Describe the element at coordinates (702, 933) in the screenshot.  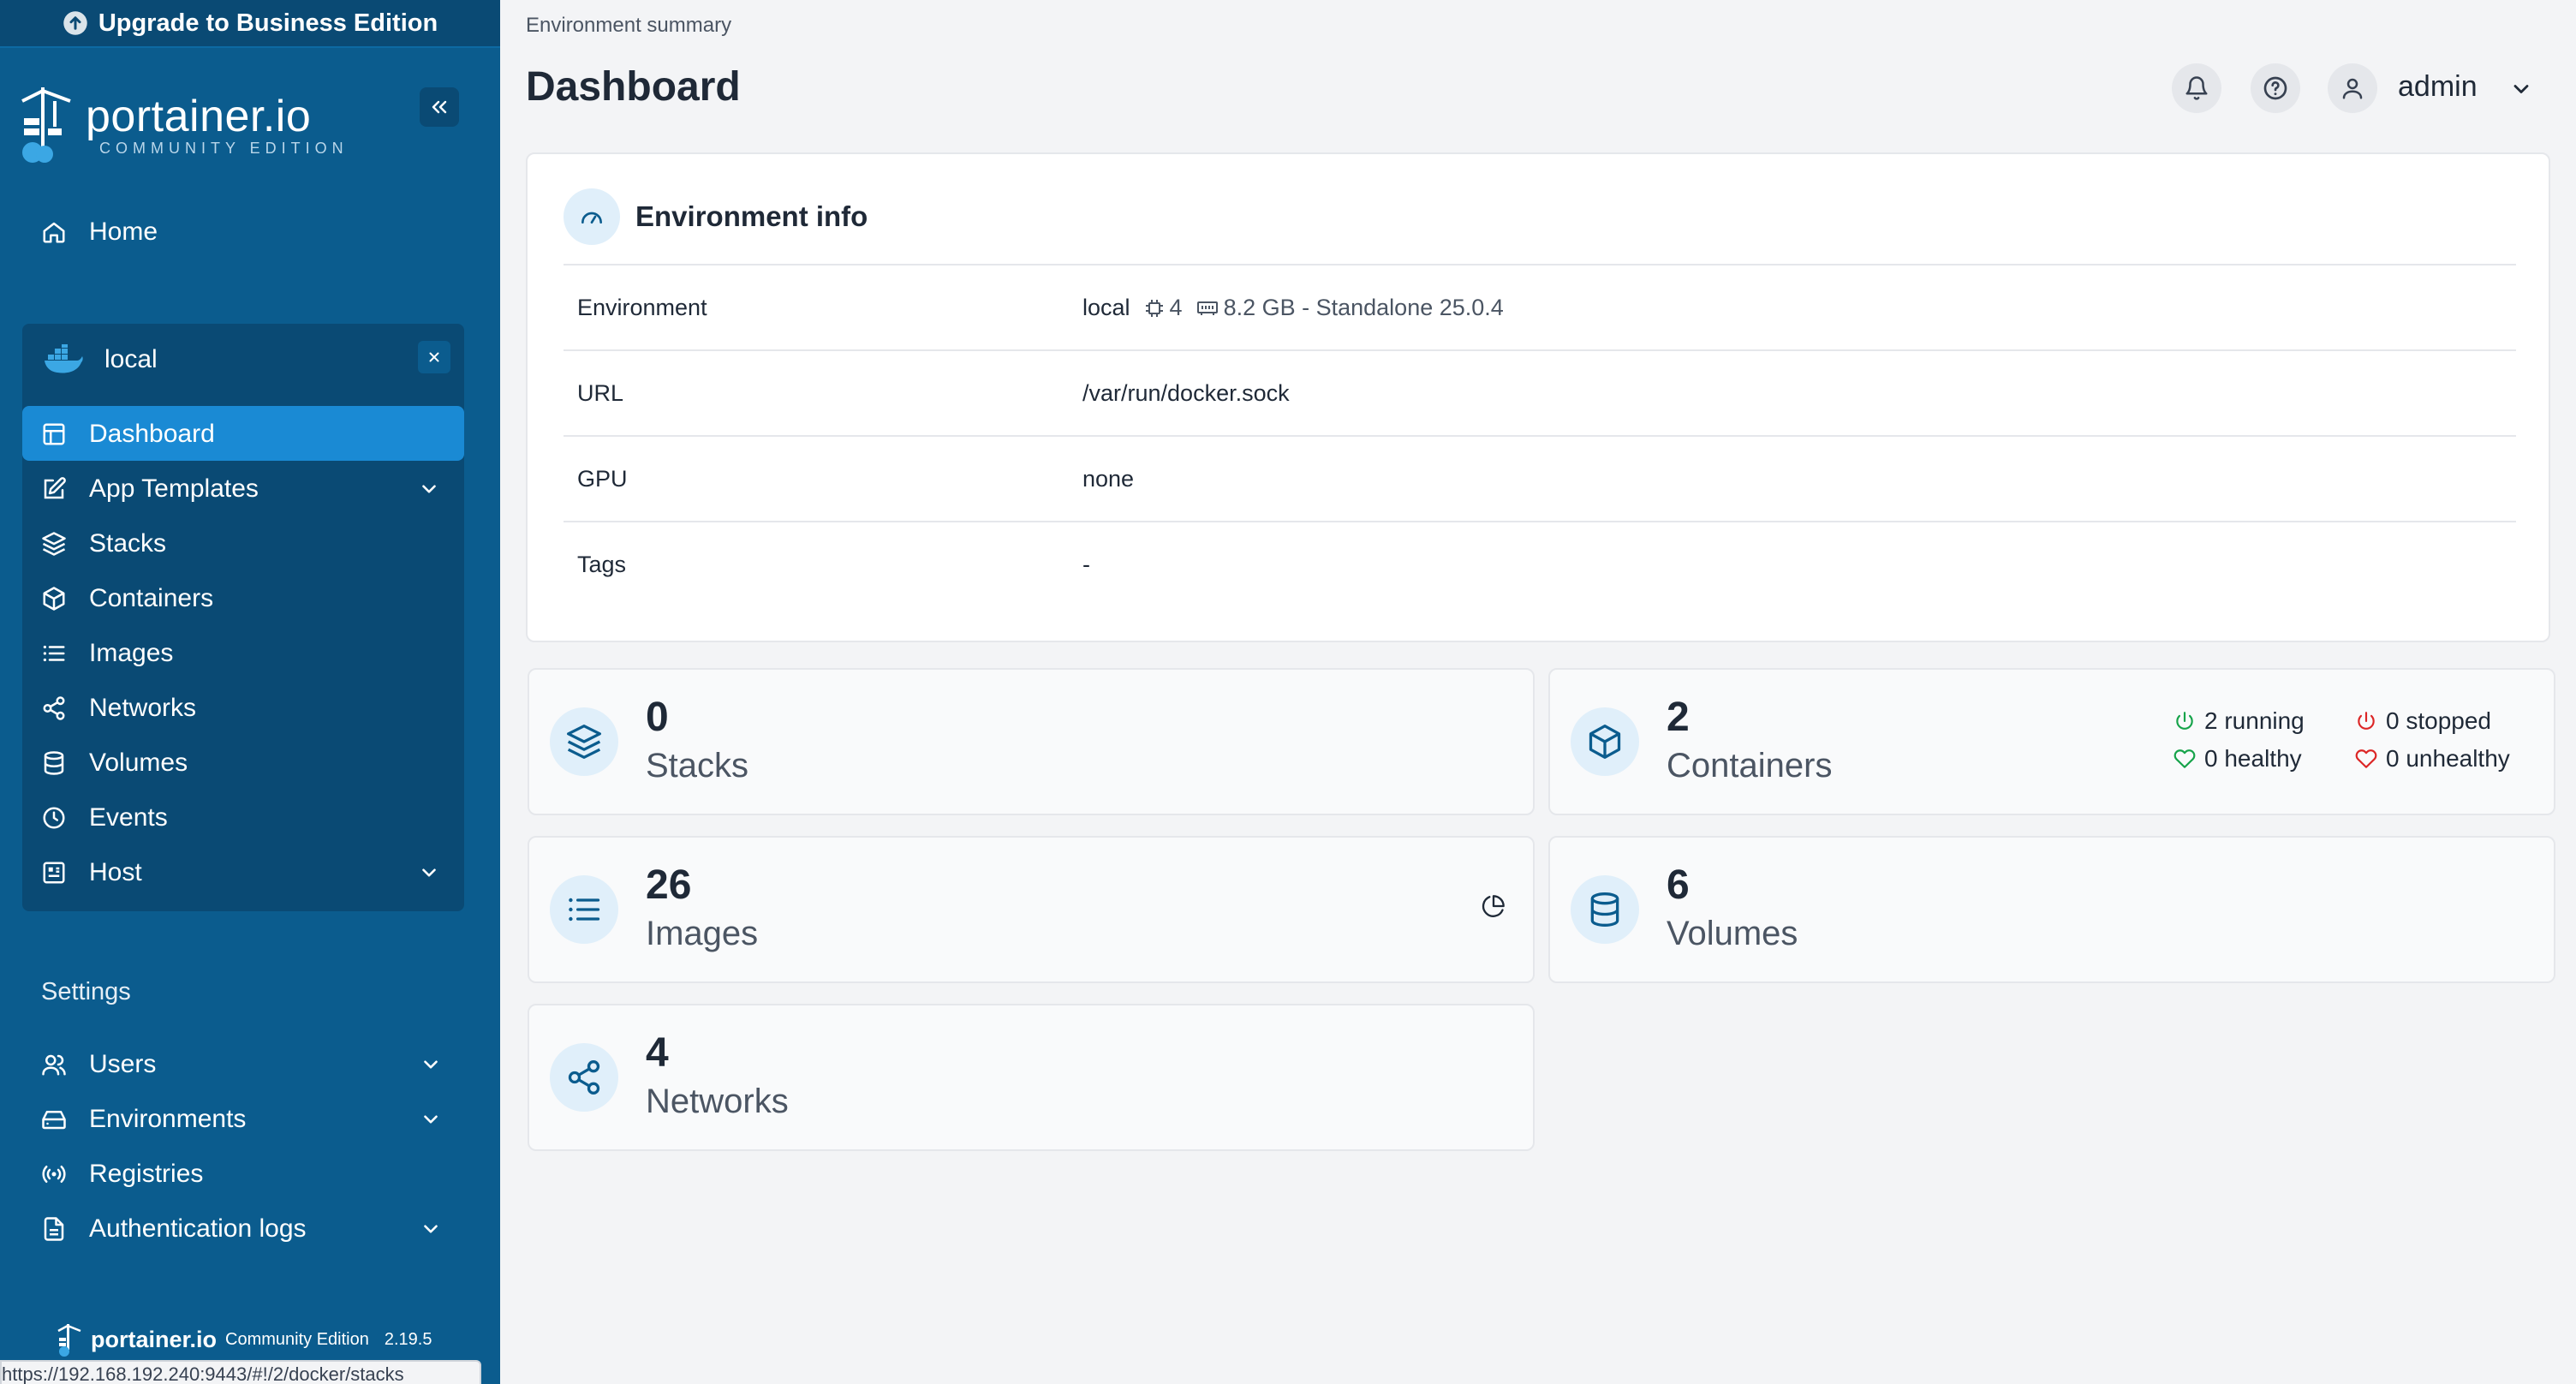
I see `images-label: Images` at that location.